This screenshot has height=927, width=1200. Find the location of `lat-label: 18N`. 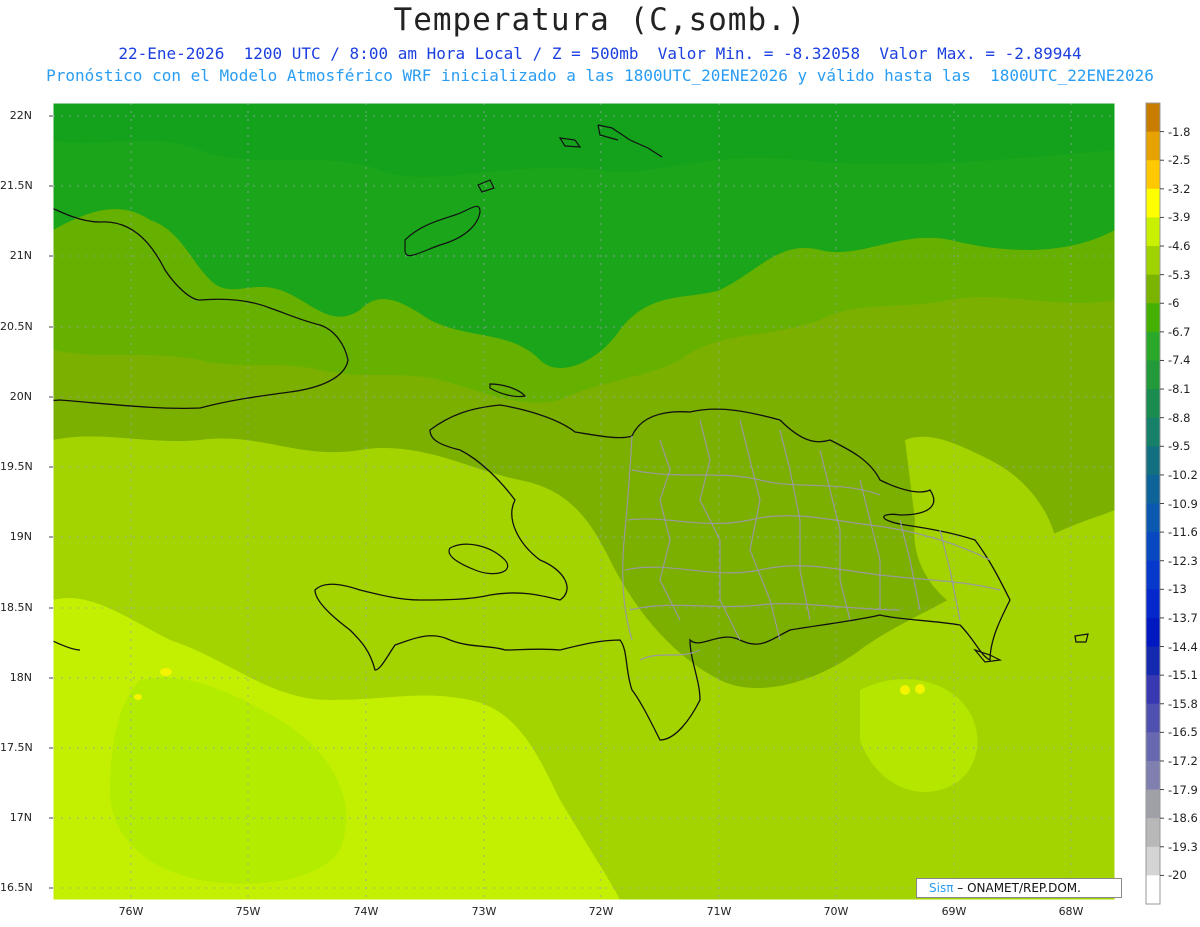

lat-label: 18N is located at coordinates (20, 677).